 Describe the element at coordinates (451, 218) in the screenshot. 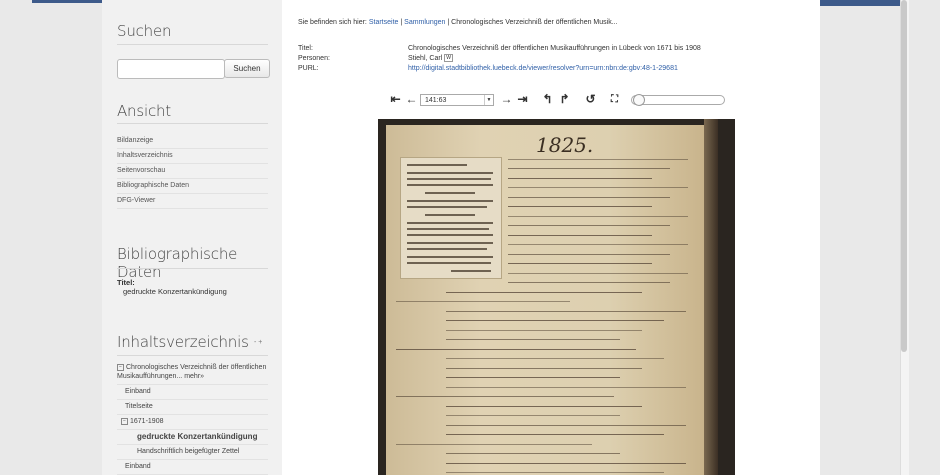

I see `printed-clipping` at that location.